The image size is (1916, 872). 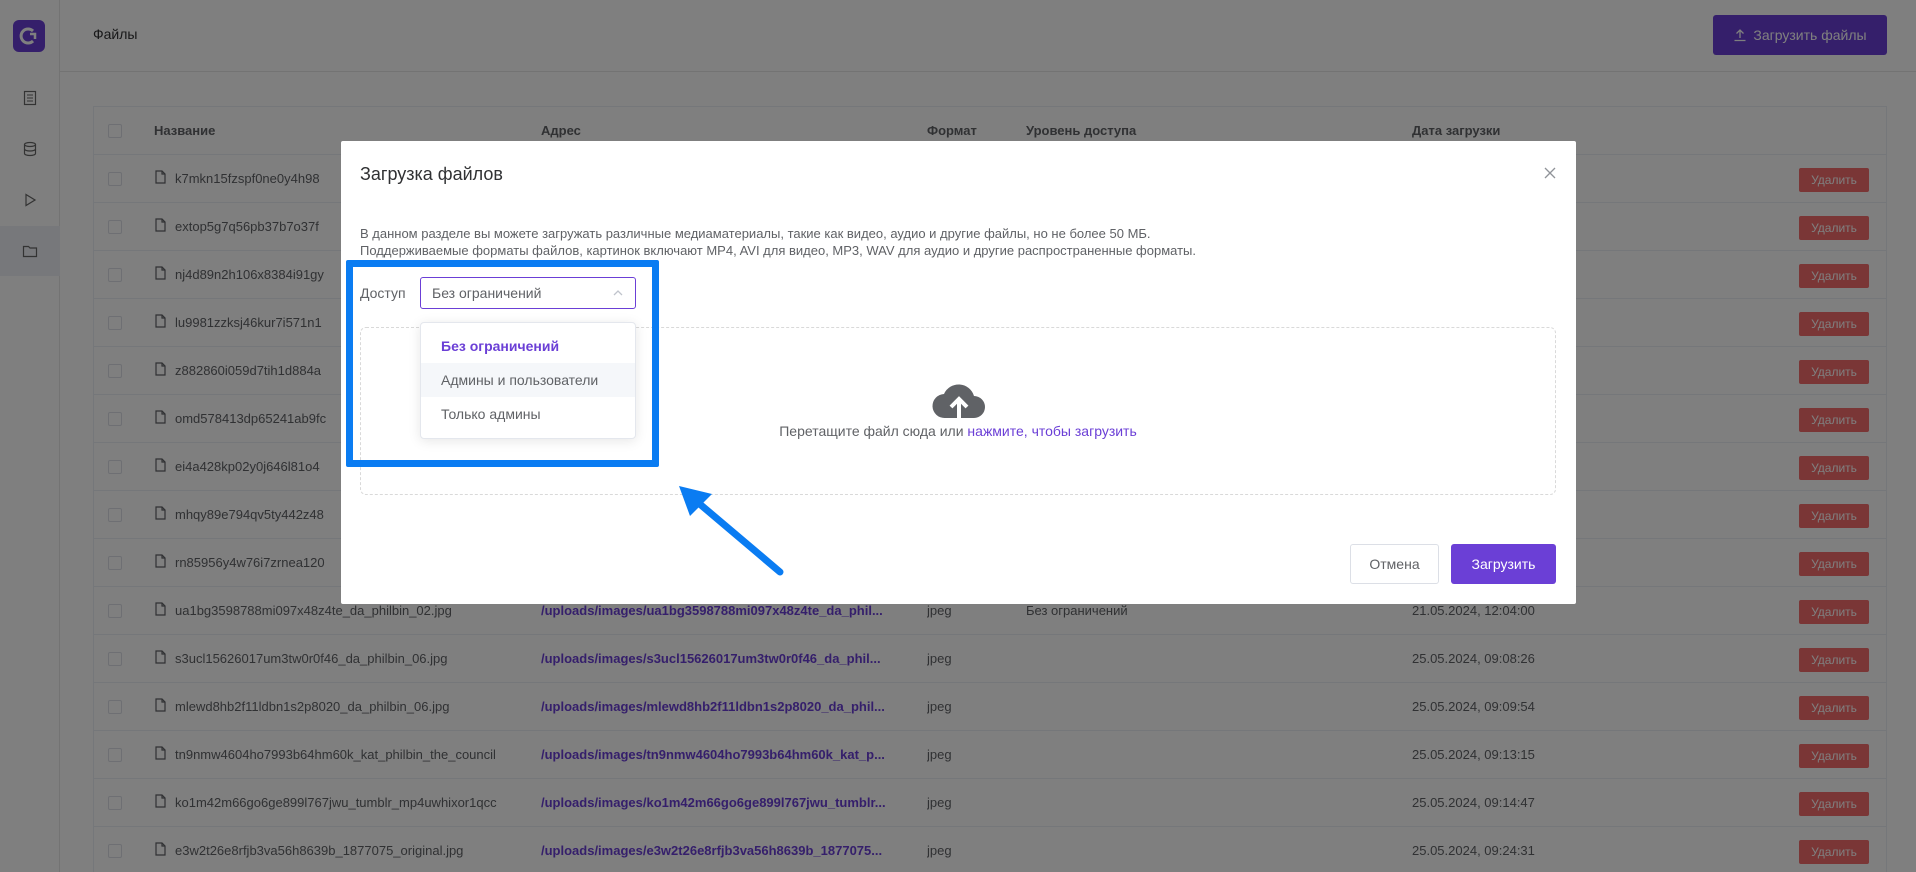 I want to click on upload-button: Загрузить, so click(x=1503, y=564).